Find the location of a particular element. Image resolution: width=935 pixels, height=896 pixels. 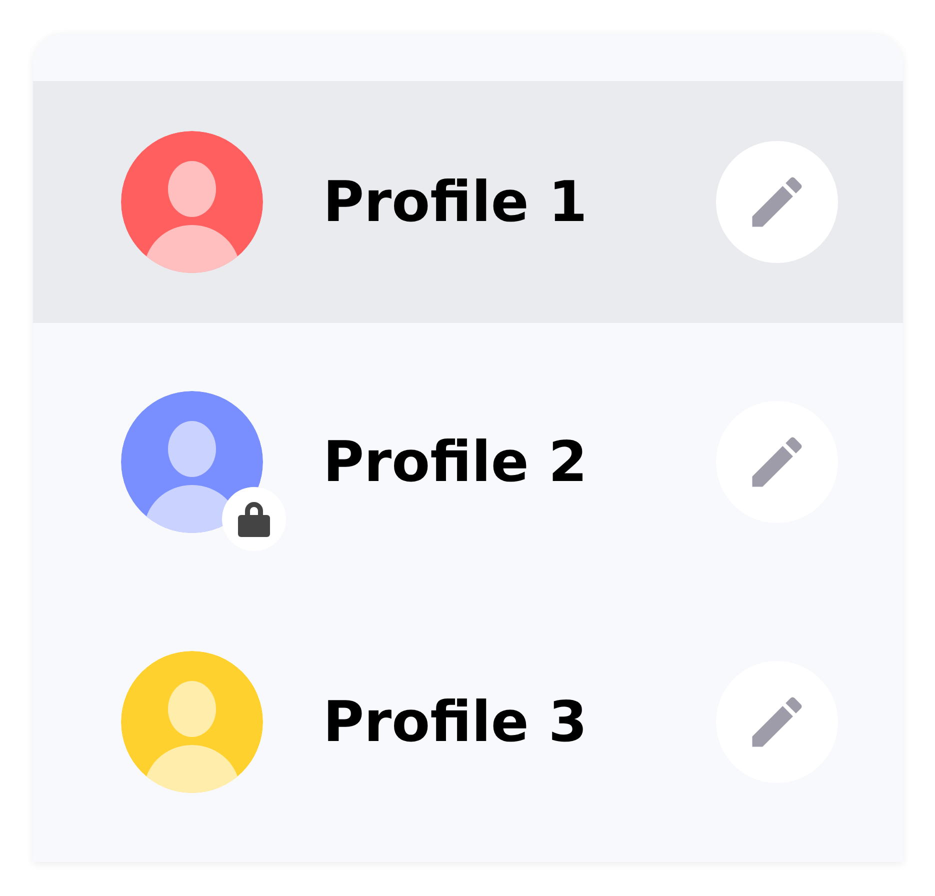

profile-name: Profile 1 is located at coordinates (455, 202).